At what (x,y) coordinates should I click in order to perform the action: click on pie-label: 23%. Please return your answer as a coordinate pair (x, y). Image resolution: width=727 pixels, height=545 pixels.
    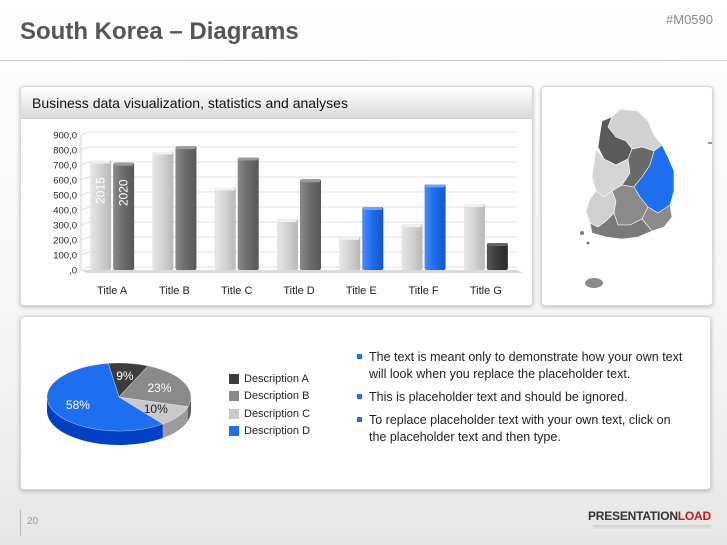
    Looking at the image, I should click on (160, 388).